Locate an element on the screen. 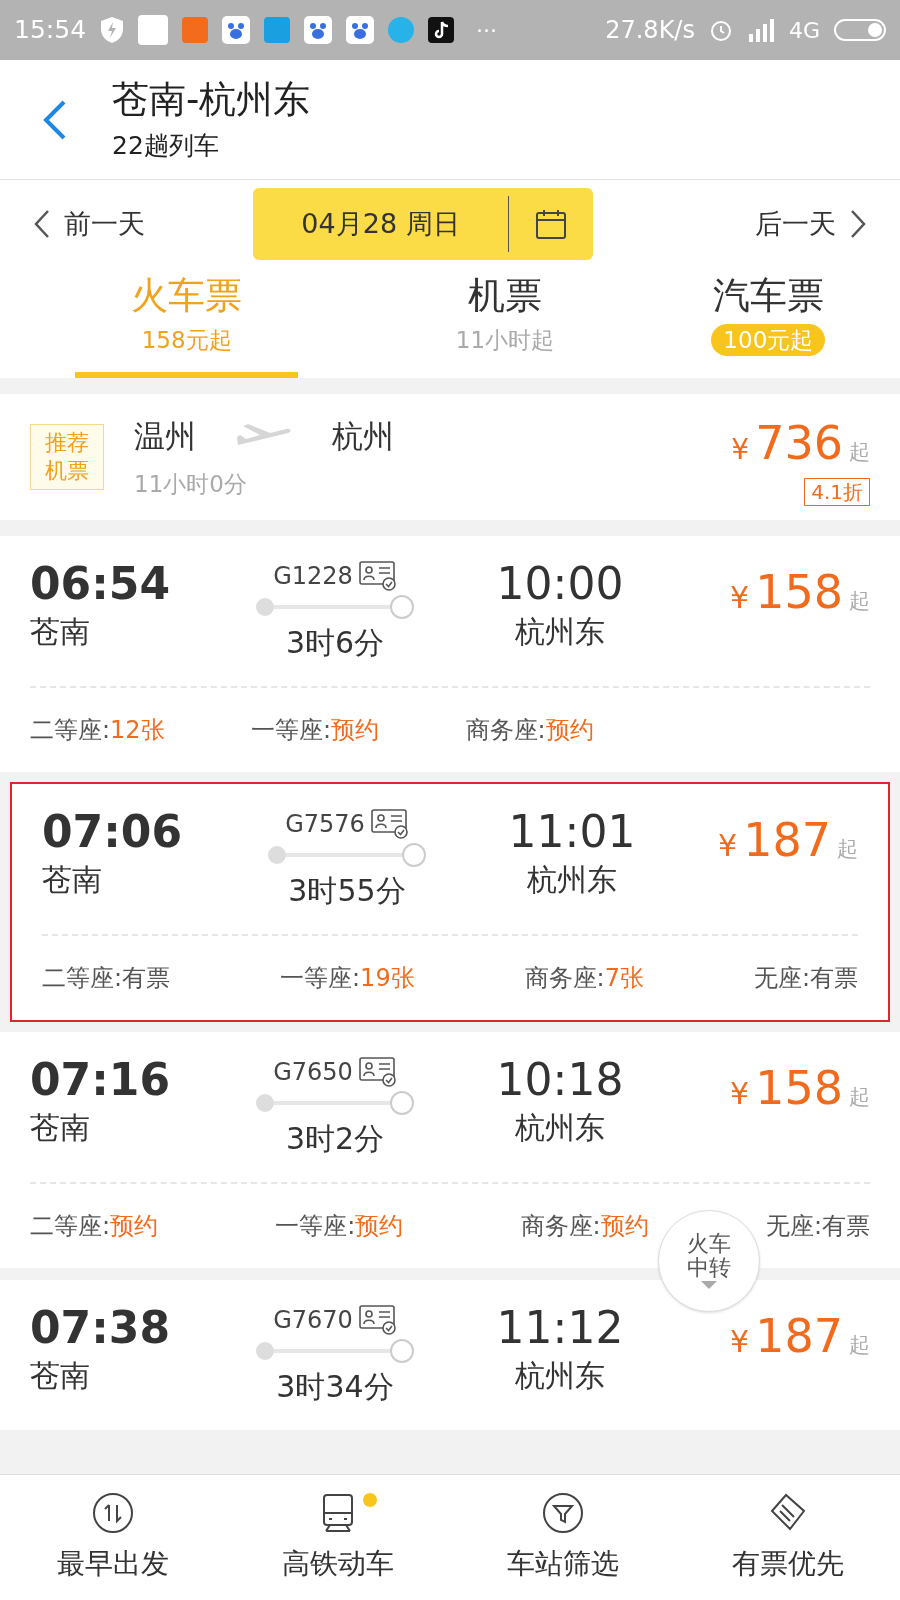  next-day-button: 后一天 is located at coordinates (810, 224).